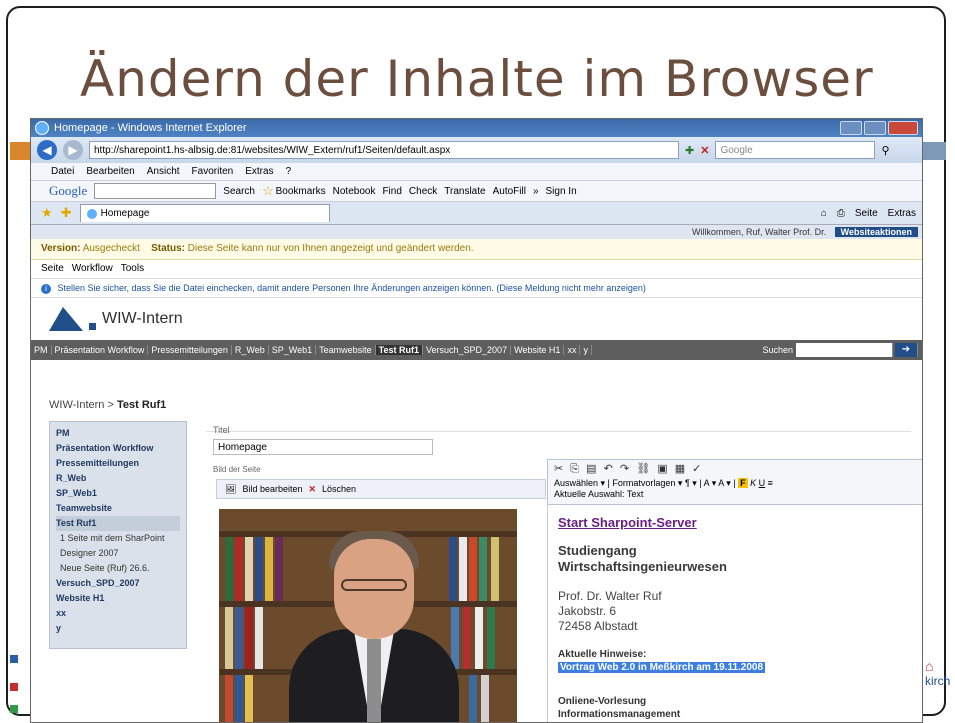  I want to click on ql-sub-1: 1 Seite mit dem SharPoint, so click(118, 538).